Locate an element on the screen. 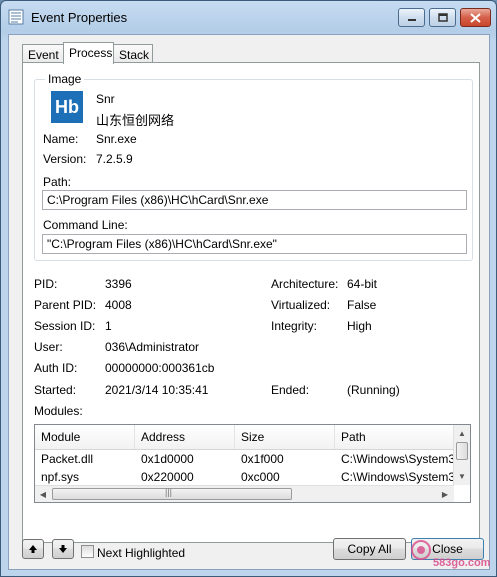 This screenshot has width=497, height=577. auth-id-value: 00000000:000361cb is located at coordinates (160, 368).